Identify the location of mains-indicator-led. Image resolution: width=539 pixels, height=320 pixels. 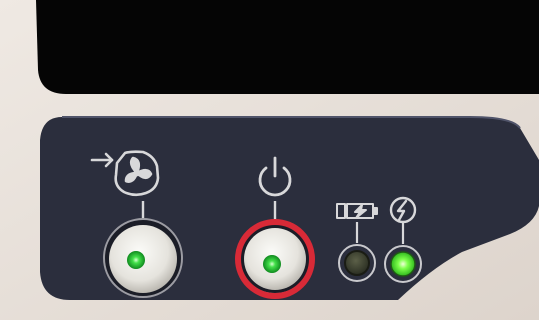
(403, 264).